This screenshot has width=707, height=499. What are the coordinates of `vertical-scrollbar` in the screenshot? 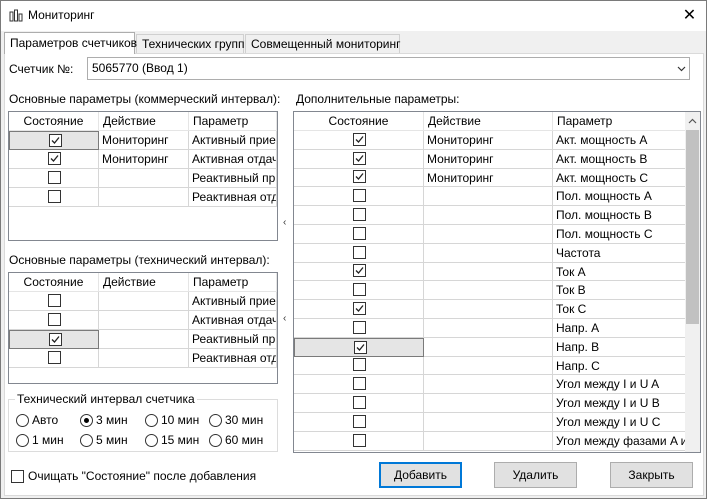 It's located at (692, 282).